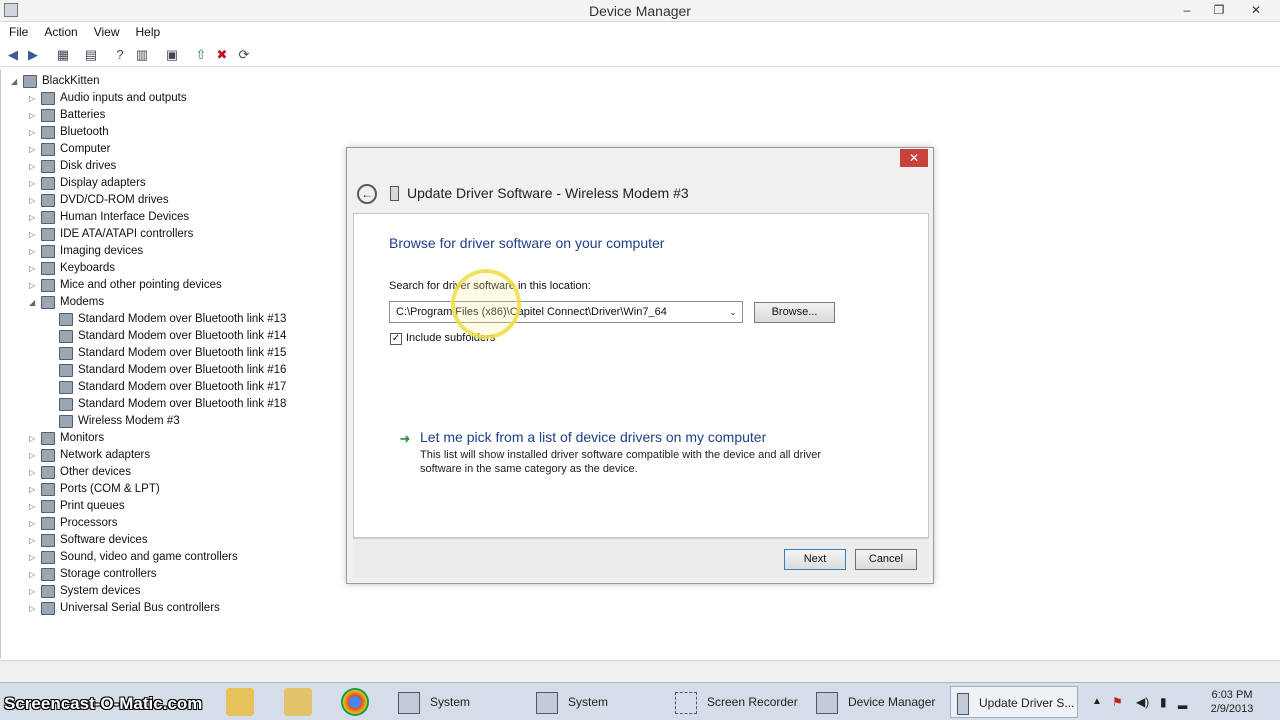  Describe the element at coordinates (1182, 702) in the screenshot. I see `network-icon: ▂` at that location.